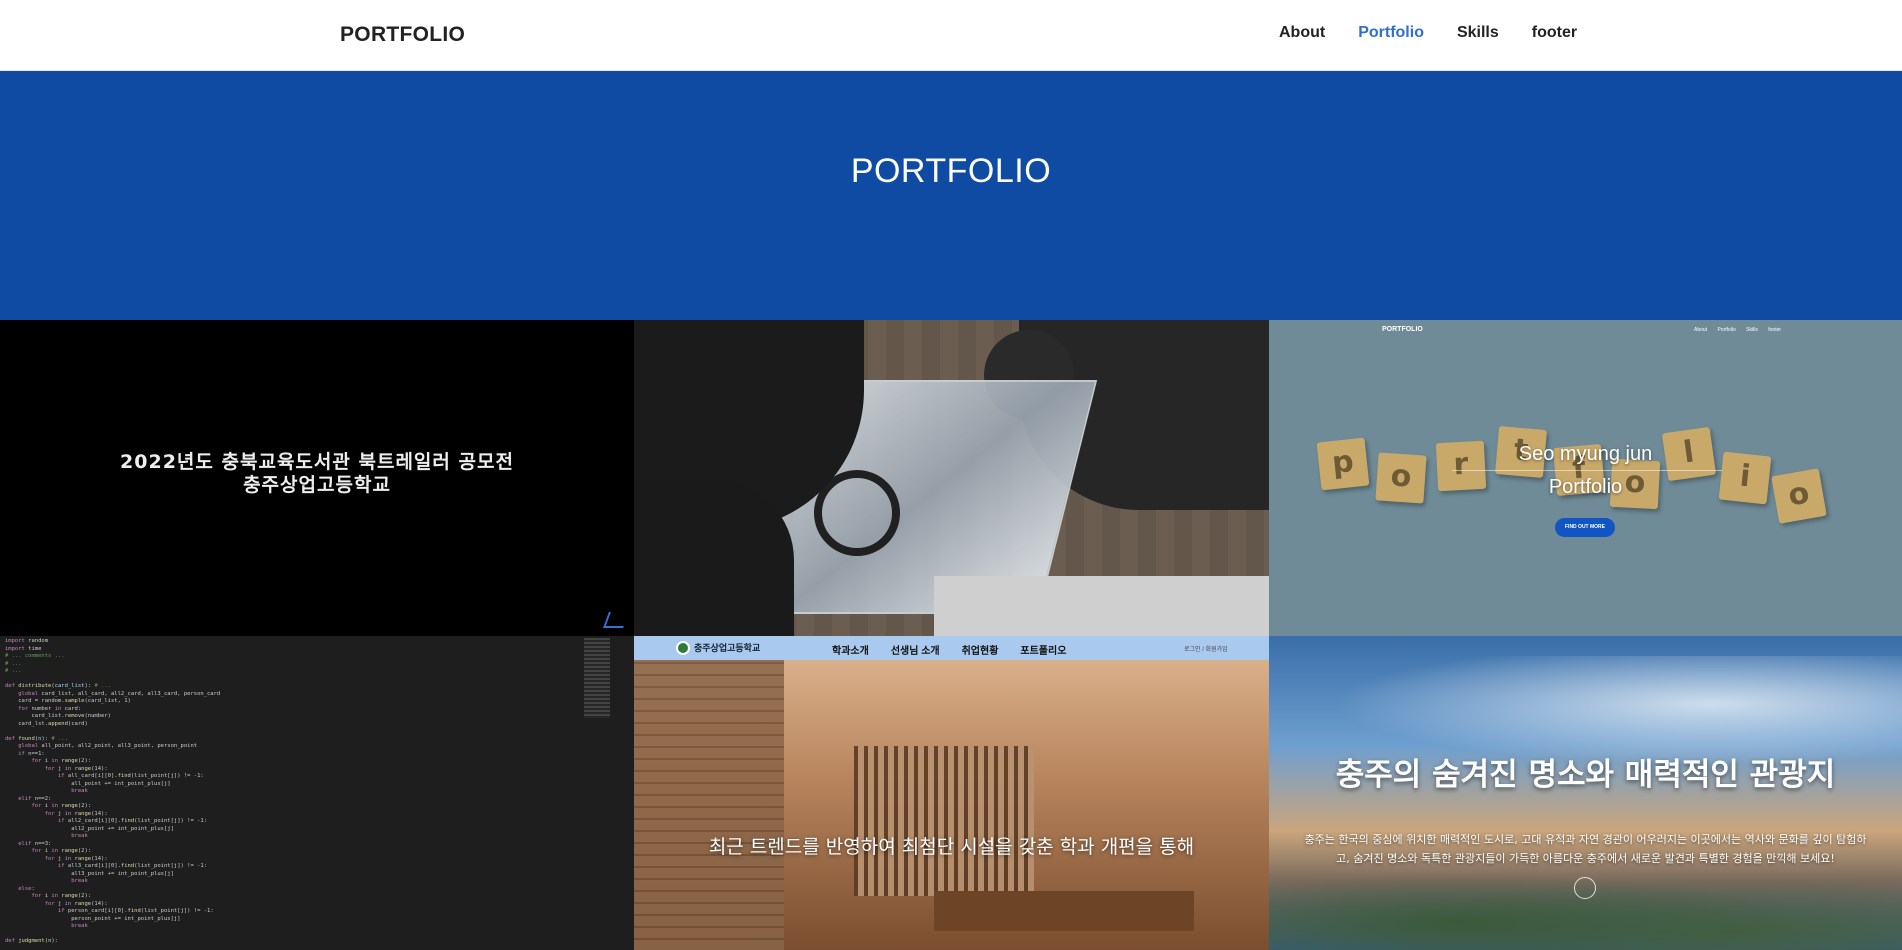  Describe the element at coordinates (1554, 33) in the screenshot. I see `nav-link-footer: footer` at that location.